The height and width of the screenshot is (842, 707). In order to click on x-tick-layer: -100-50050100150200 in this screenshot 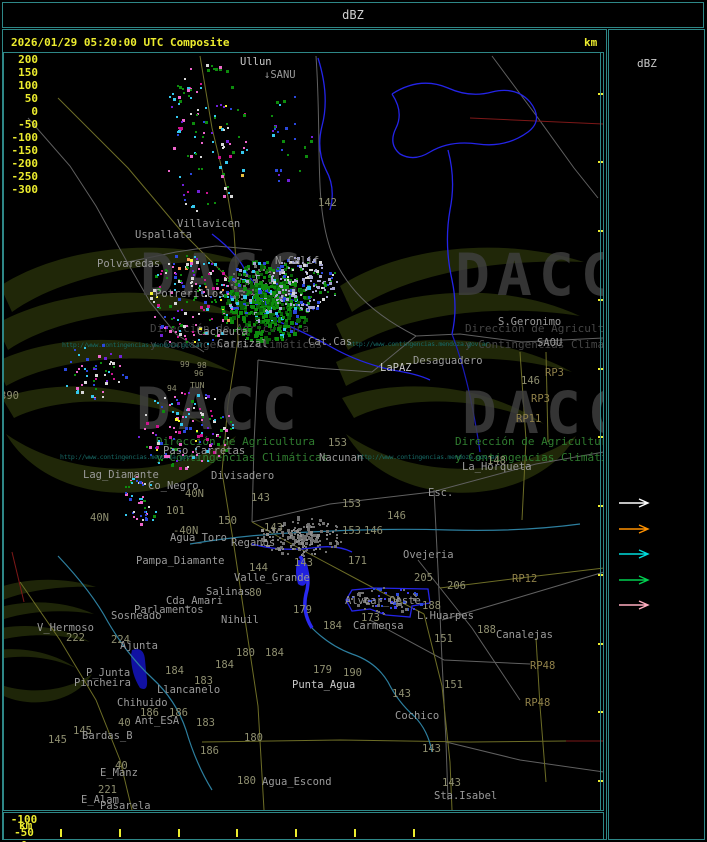, I will do `click(303, 827)`.